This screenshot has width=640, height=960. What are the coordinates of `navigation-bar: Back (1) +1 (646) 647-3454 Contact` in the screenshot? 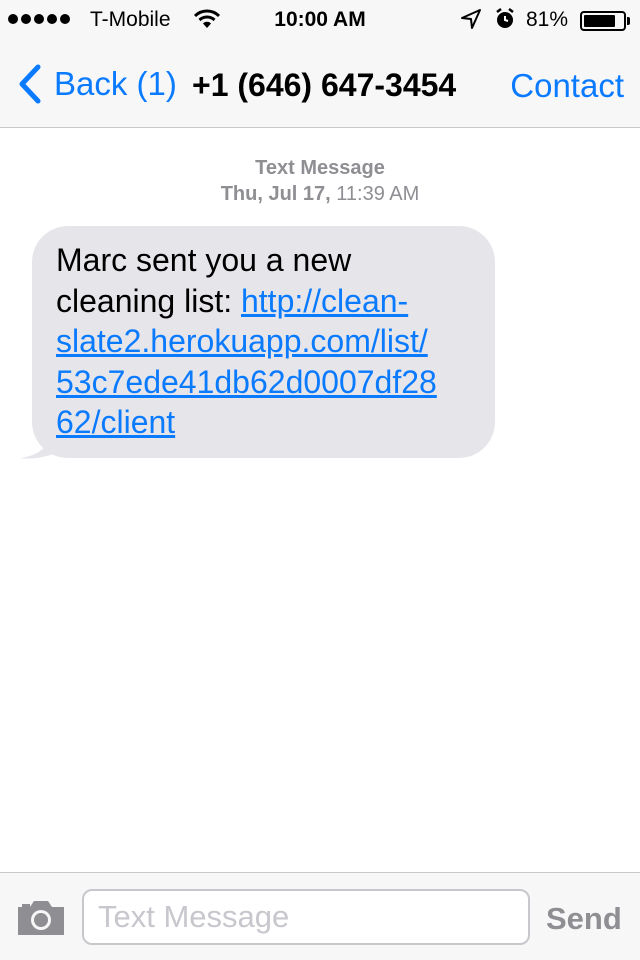 It's located at (320, 84).